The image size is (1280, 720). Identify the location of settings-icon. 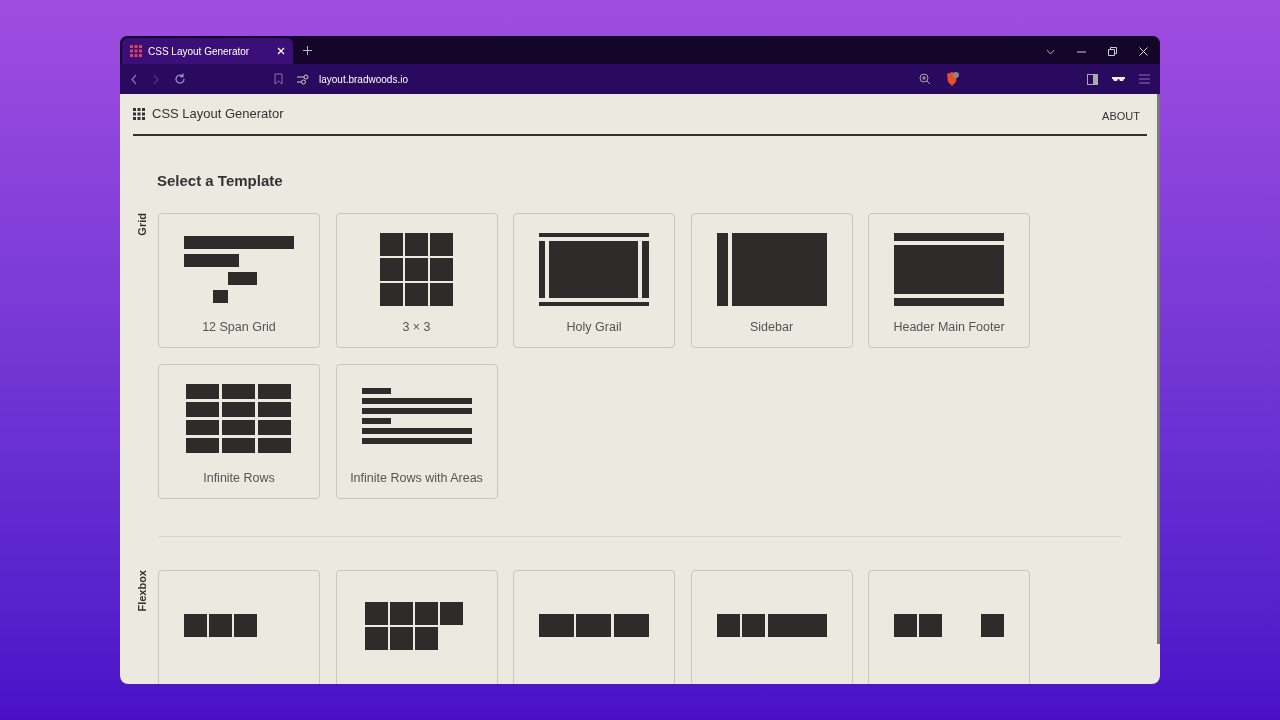
(303, 79).